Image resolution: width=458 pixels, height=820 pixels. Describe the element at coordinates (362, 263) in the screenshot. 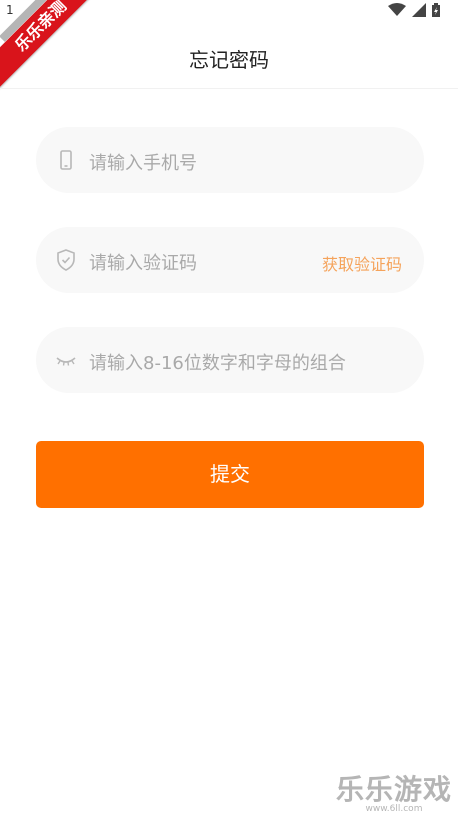

I see `get-code-button: 获取验证码` at that location.